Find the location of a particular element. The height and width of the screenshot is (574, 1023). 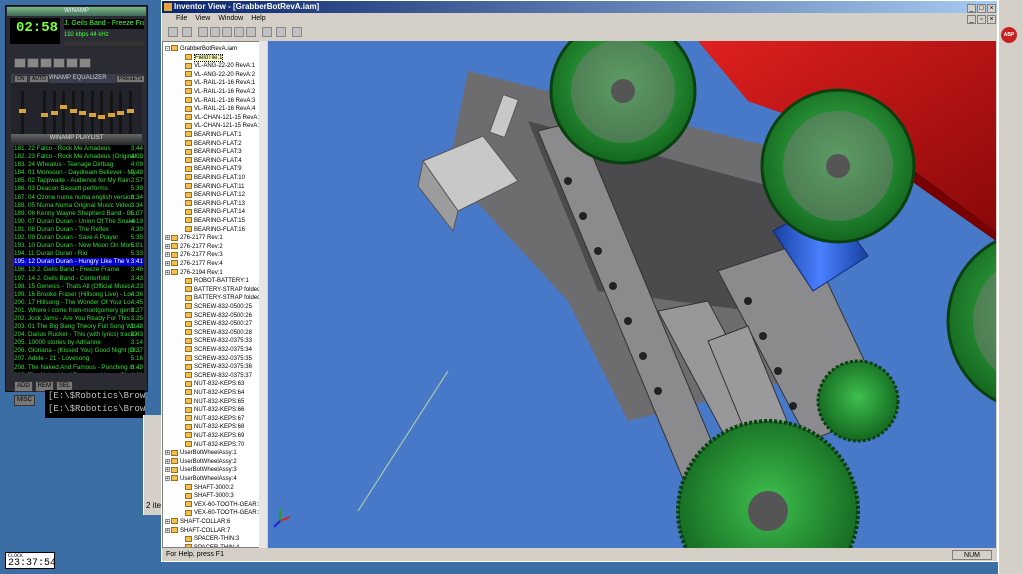

stop-button is located at coordinates (59, 63).